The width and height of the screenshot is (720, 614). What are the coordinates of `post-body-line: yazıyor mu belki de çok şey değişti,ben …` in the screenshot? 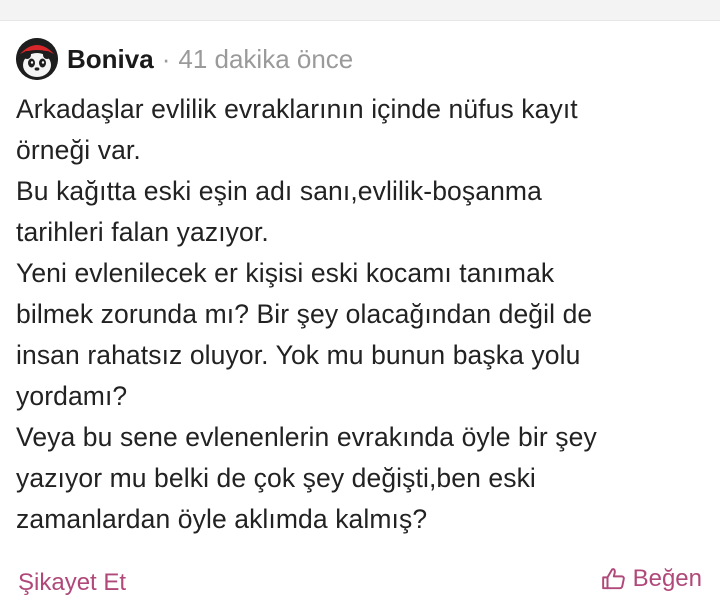 It's located at (276, 478).